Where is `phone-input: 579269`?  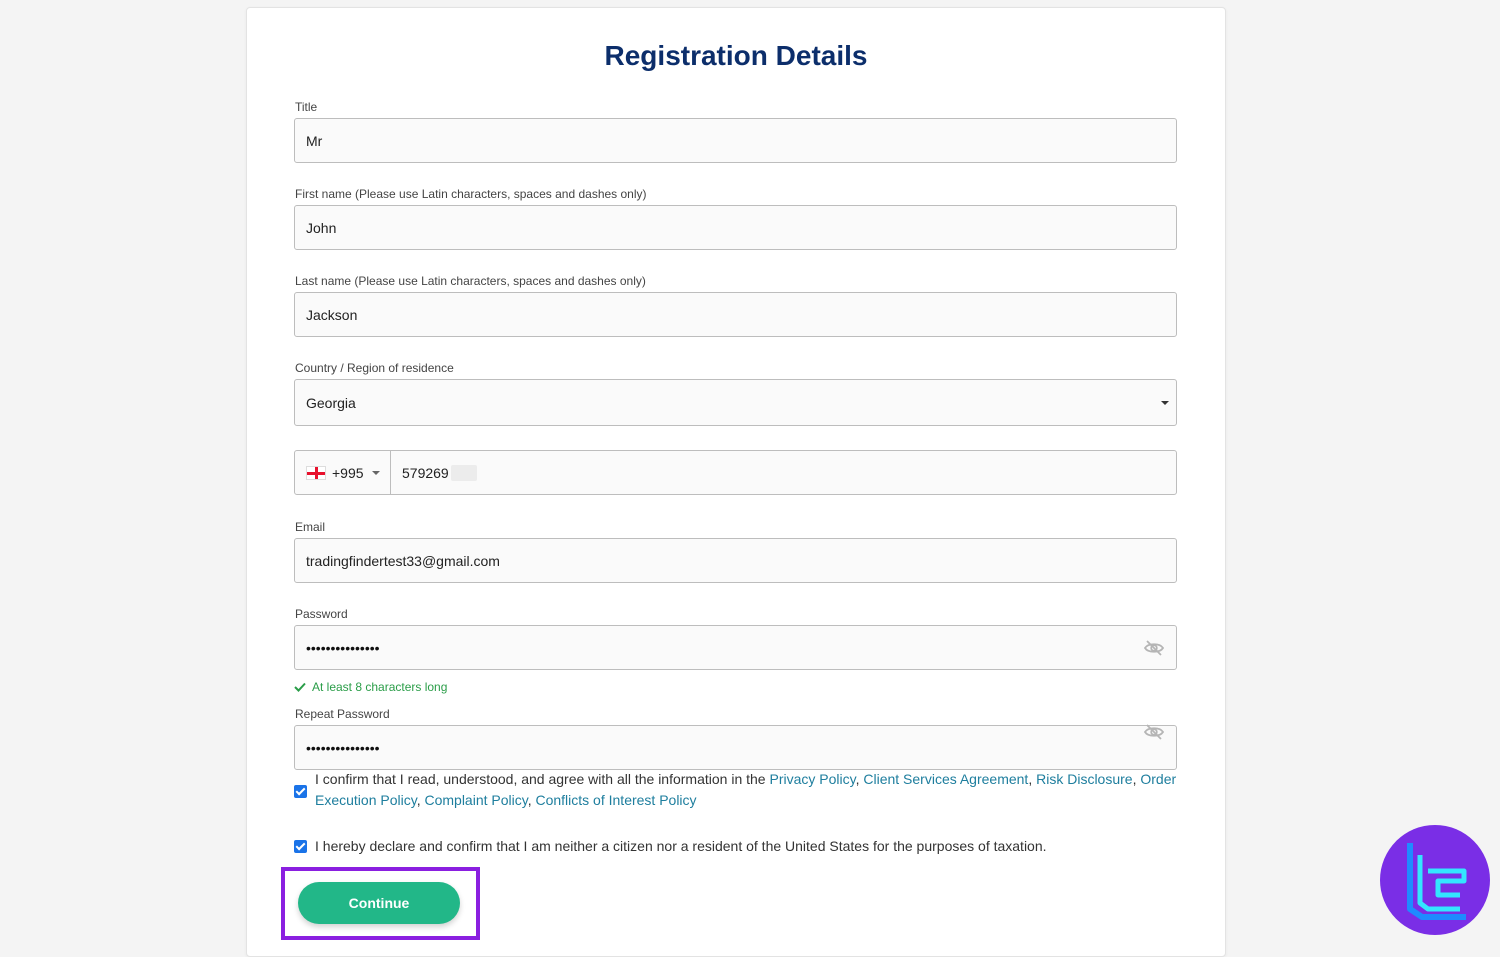 phone-input: 579269 is located at coordinates (783, 472).